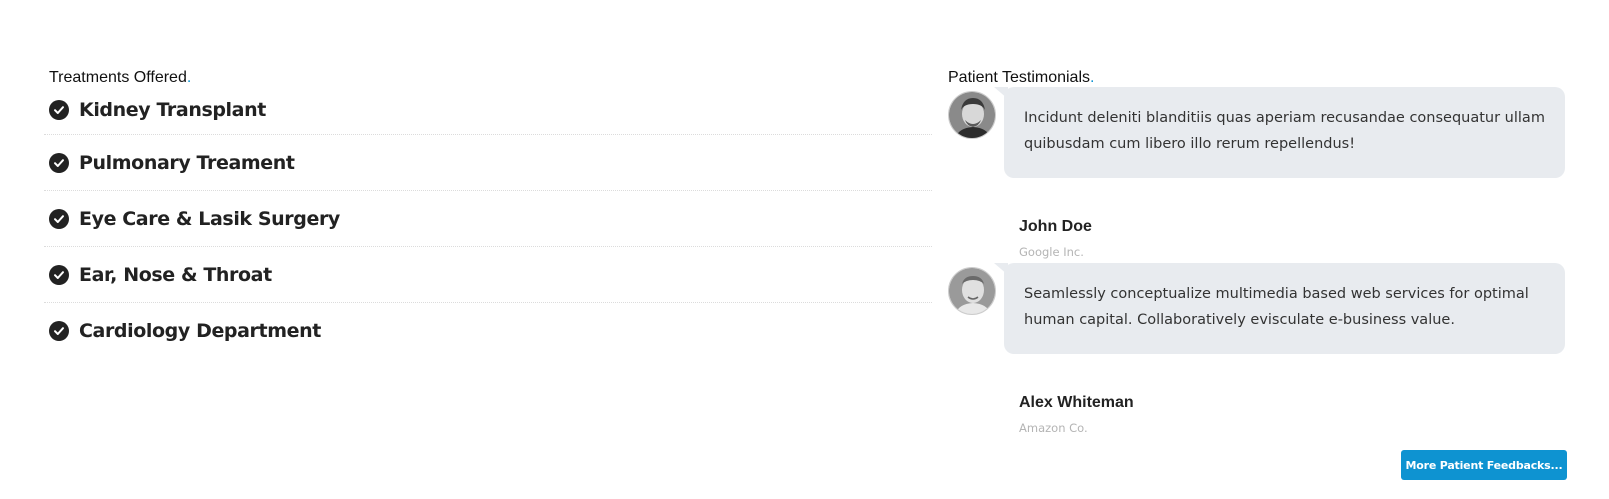  Describe the element at coordinates (1051, 252) in the screenshot. I see `author-company: Google Inc.` at that location.